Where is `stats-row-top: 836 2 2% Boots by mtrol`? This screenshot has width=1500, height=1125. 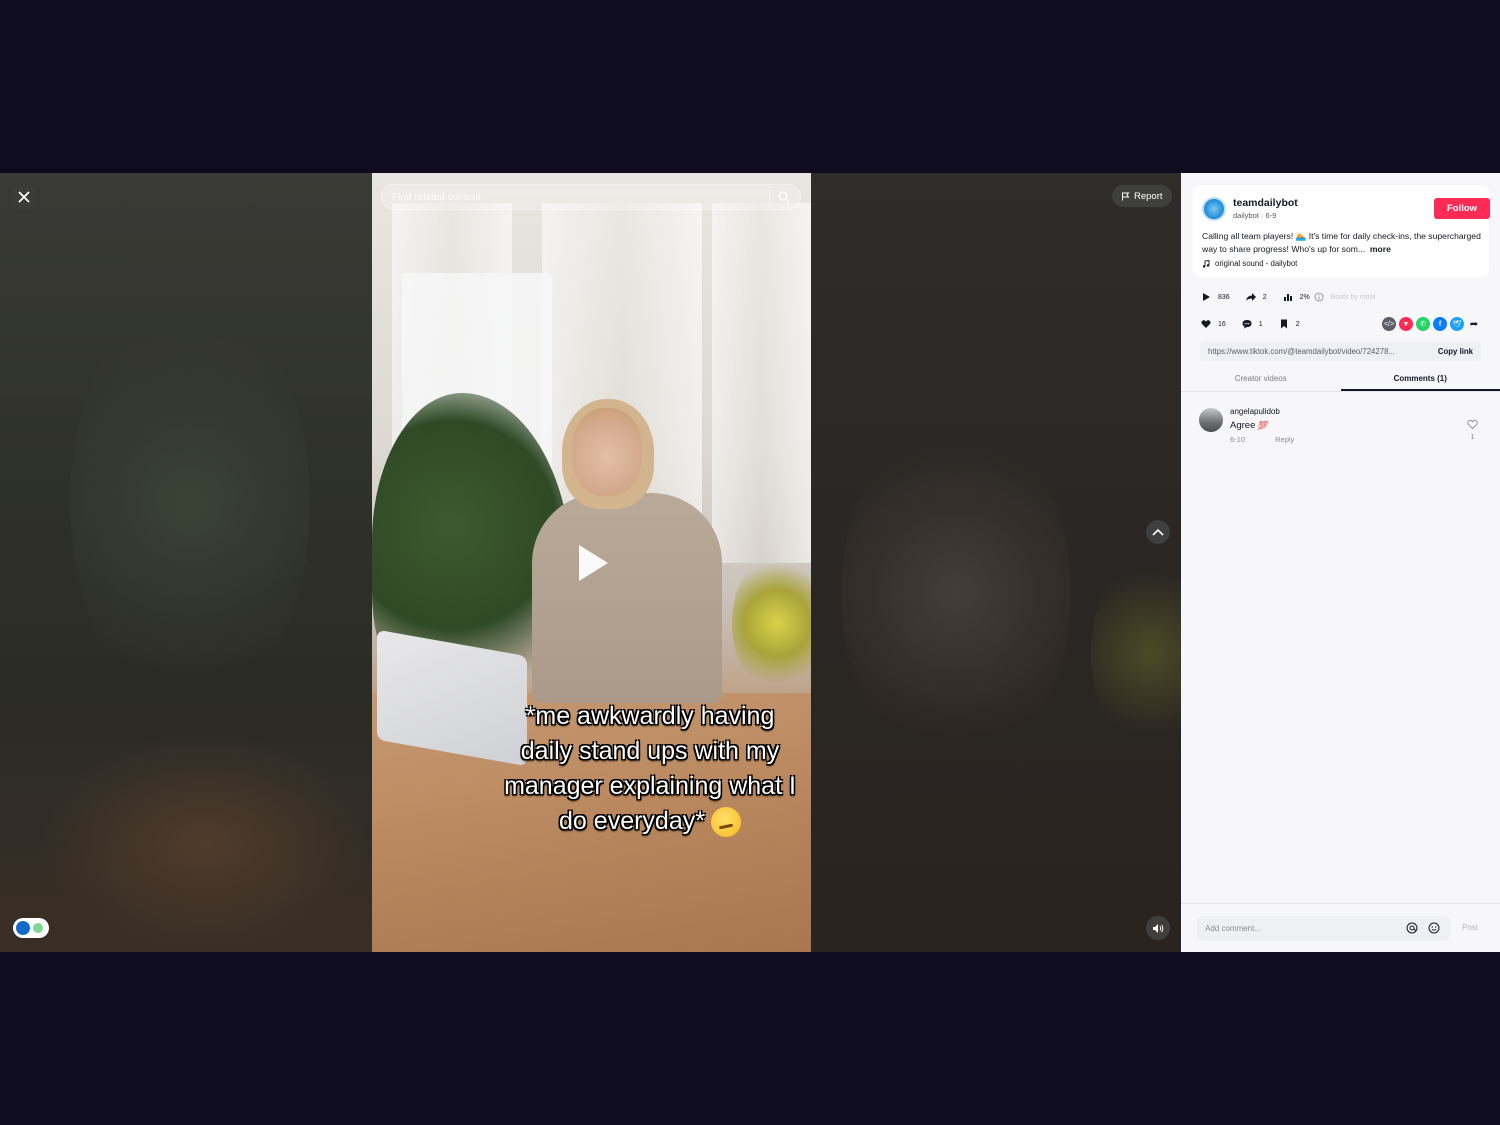 stats-row-top: 836 2 2% Boots by mtrol is located at coordinates (1296, 297).